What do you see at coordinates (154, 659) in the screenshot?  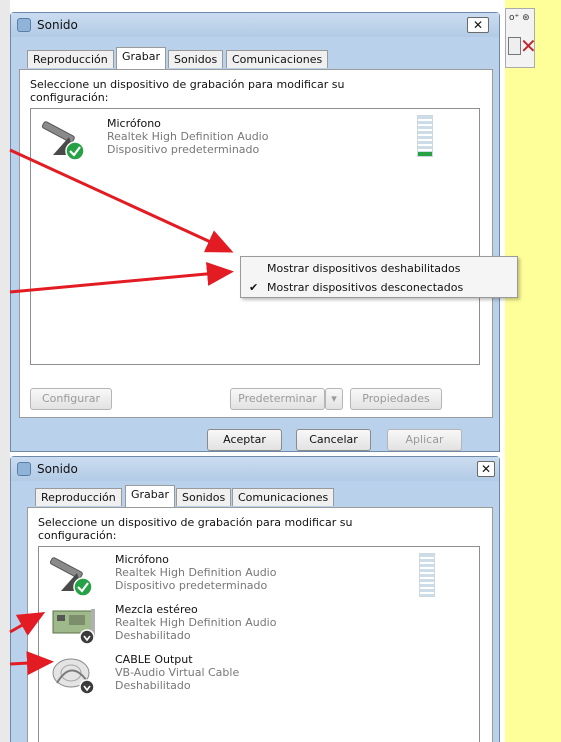 I see `device-name: CABLE Output` at bounding box center [154, 659].